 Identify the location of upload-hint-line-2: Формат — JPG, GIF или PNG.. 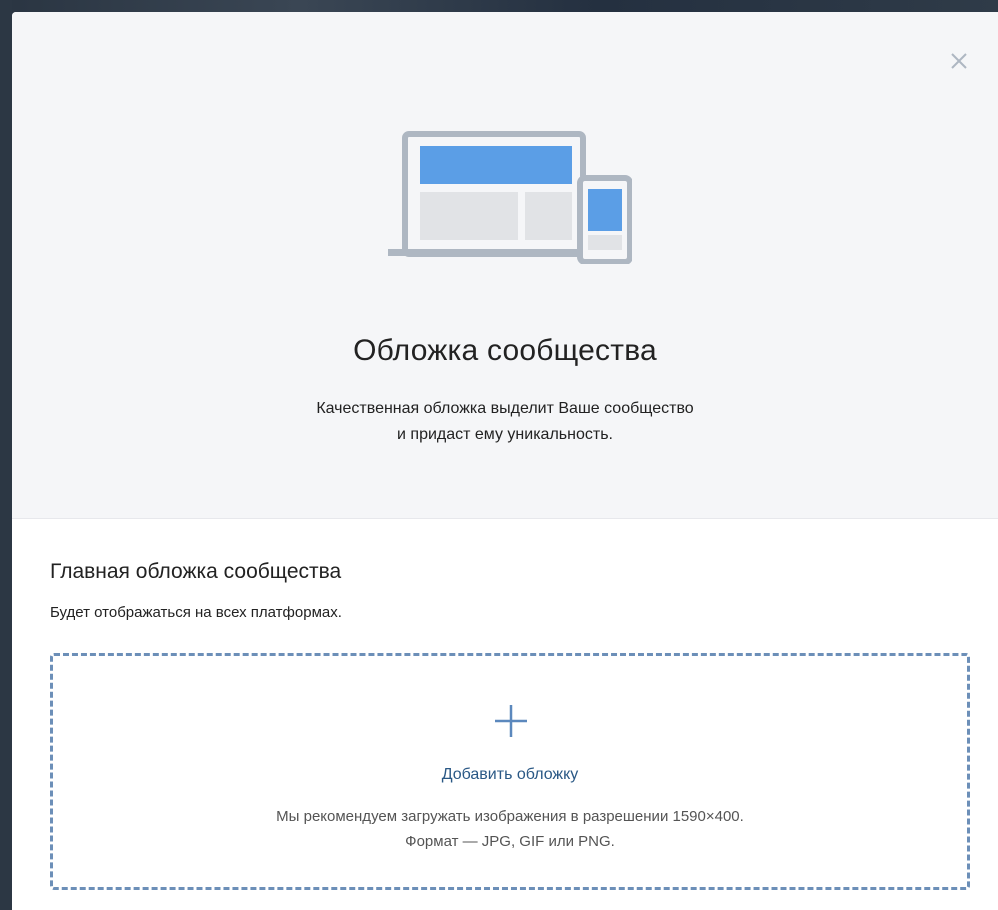
(510, 841).